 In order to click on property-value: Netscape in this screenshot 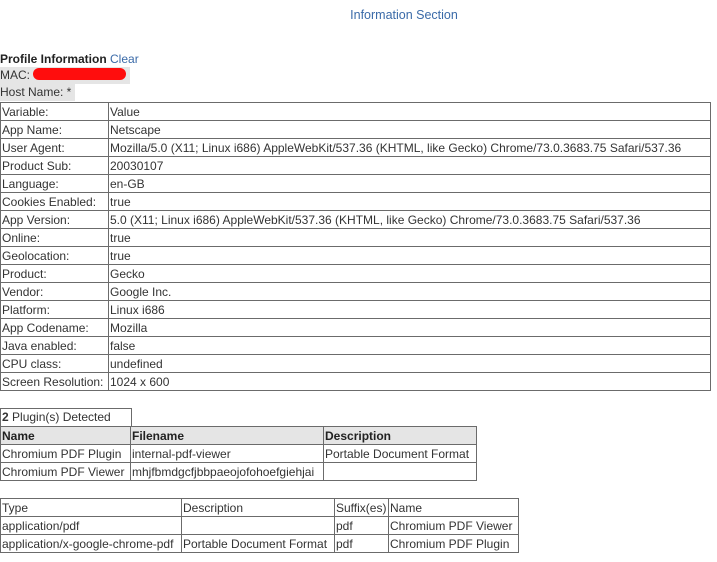, I will do `click(409, 129)`.